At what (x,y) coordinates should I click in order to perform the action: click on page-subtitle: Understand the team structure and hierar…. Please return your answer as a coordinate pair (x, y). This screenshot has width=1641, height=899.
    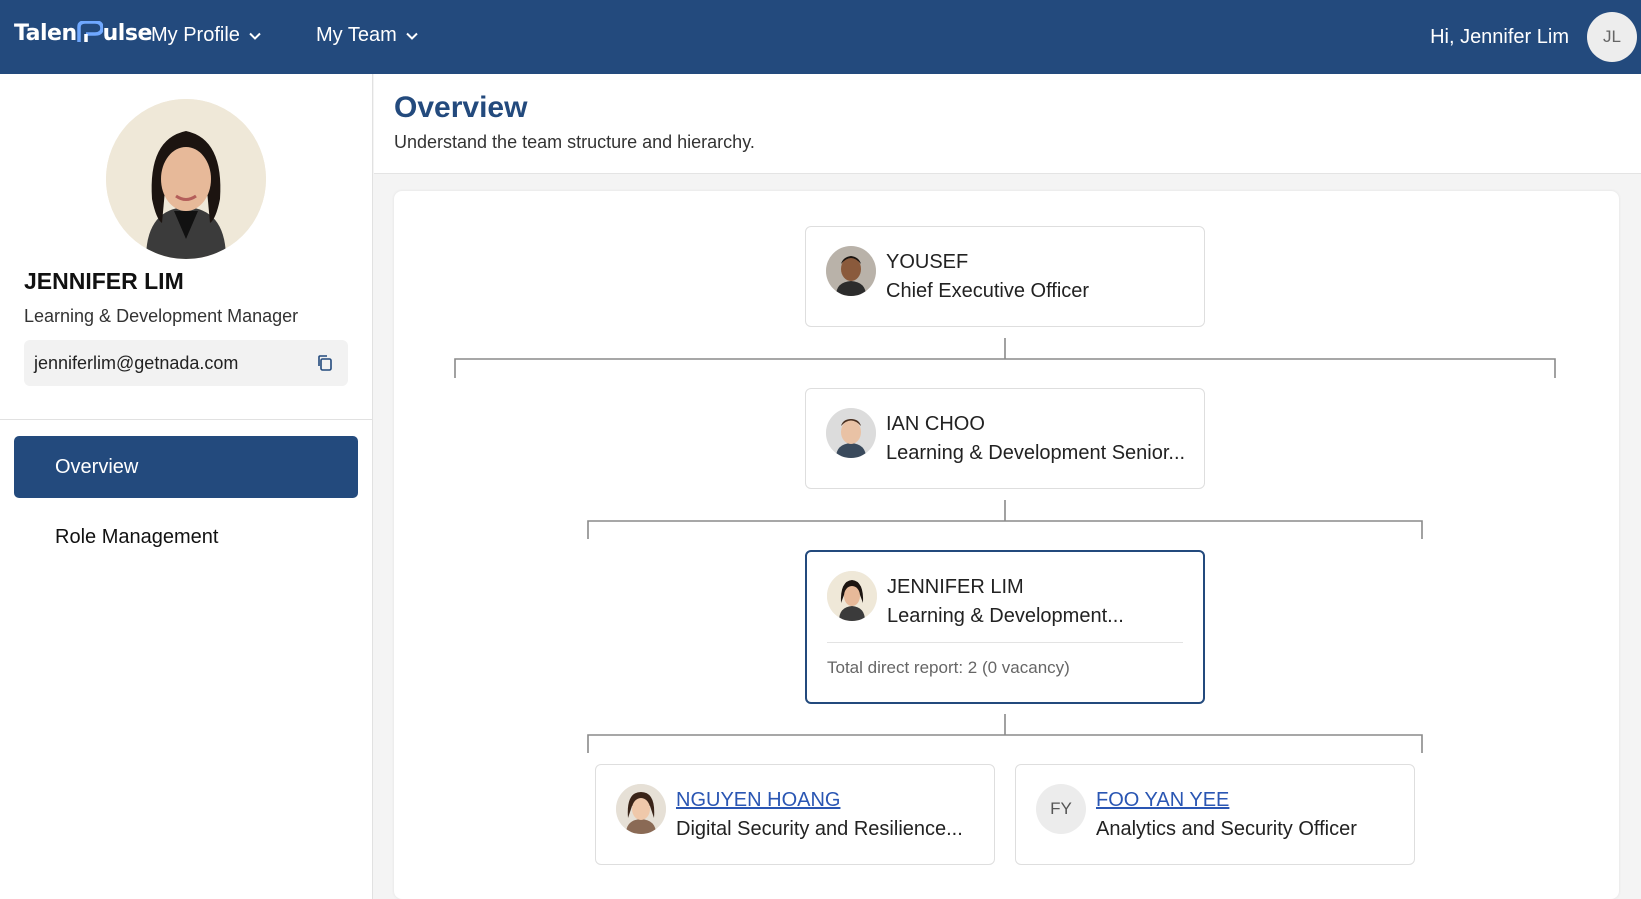
    Looking at the image, I should click on (574, 142).